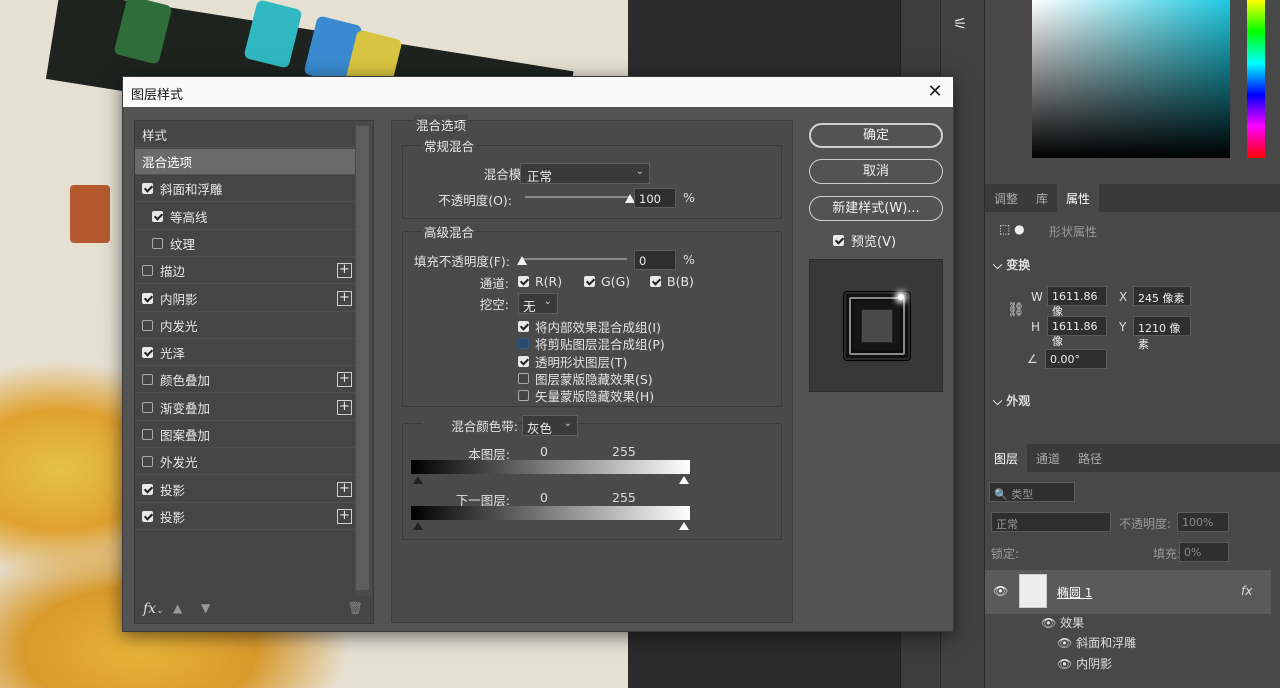 The height and width of the screenshot is (688, 1280). I want to click on channel-g-checkbox: G(G), so click(607, 281).